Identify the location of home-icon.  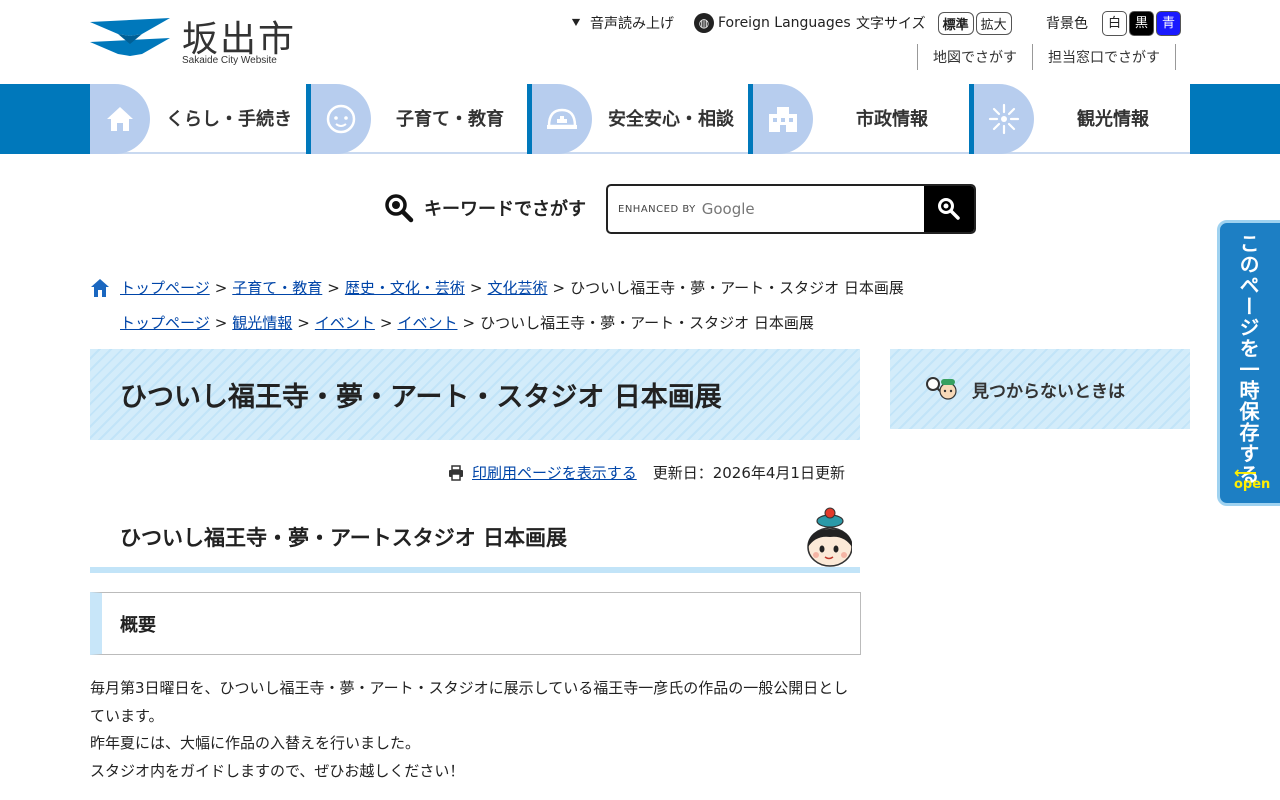
(100, 287).